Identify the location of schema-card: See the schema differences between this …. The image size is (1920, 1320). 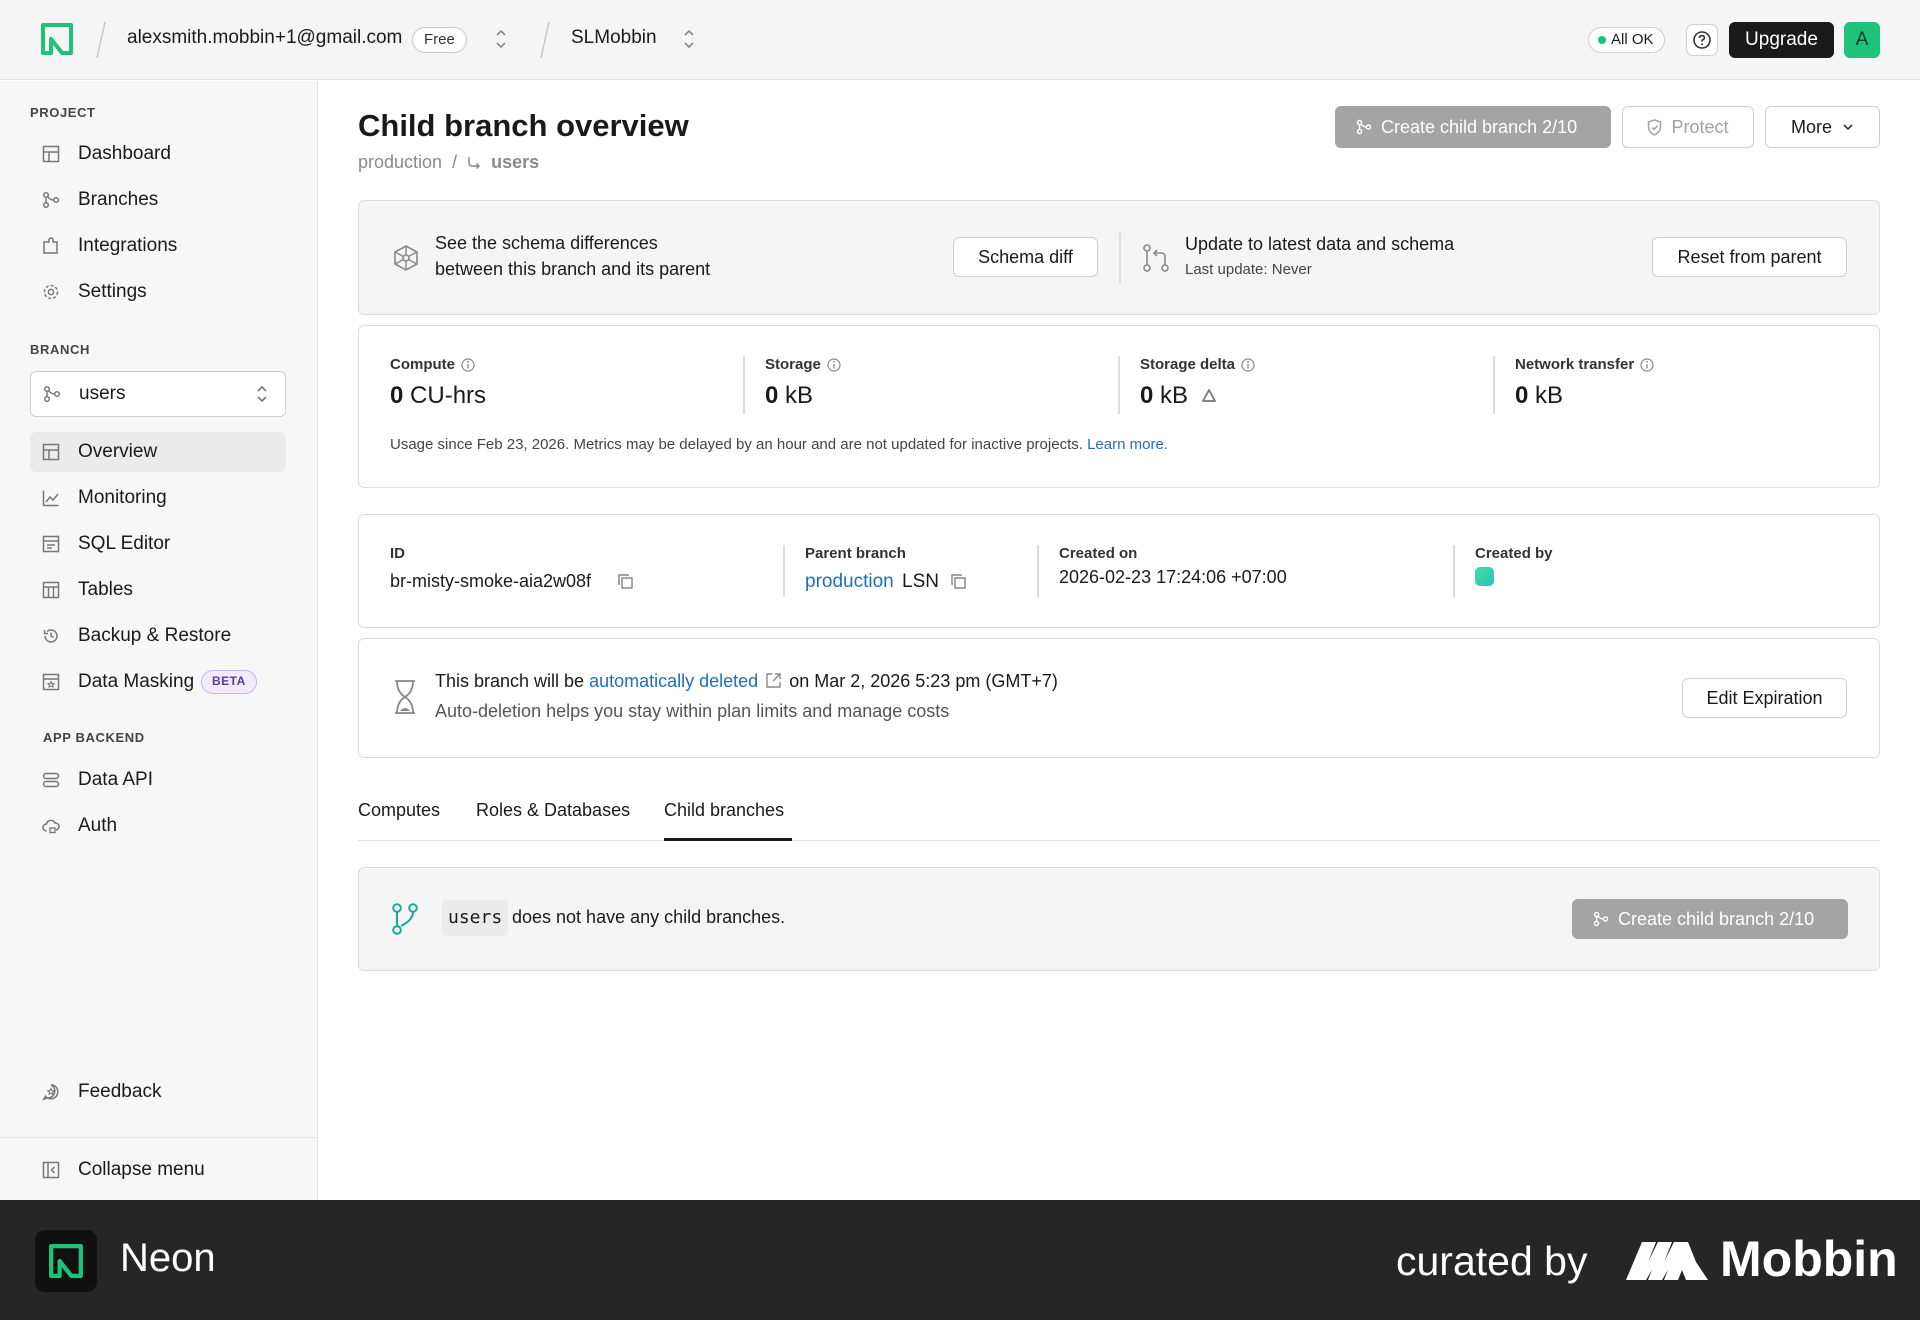
(1119, 257).